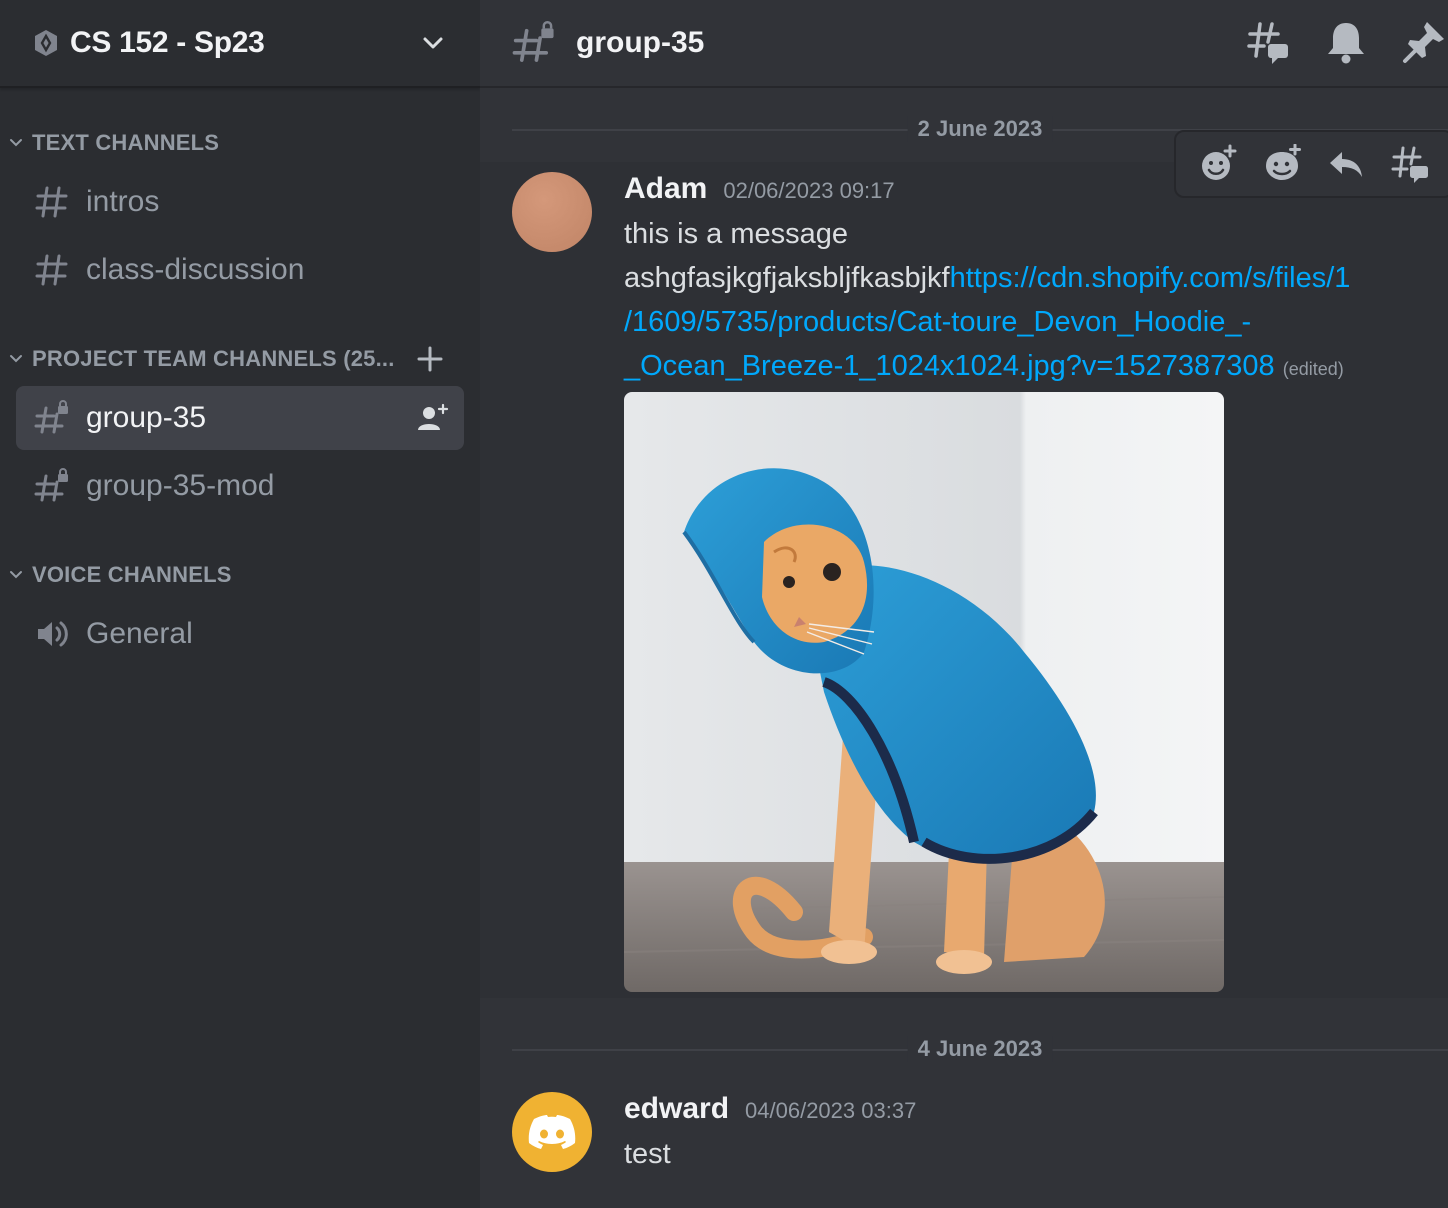  I want to click on header-toolbar, so click(1331, 42).